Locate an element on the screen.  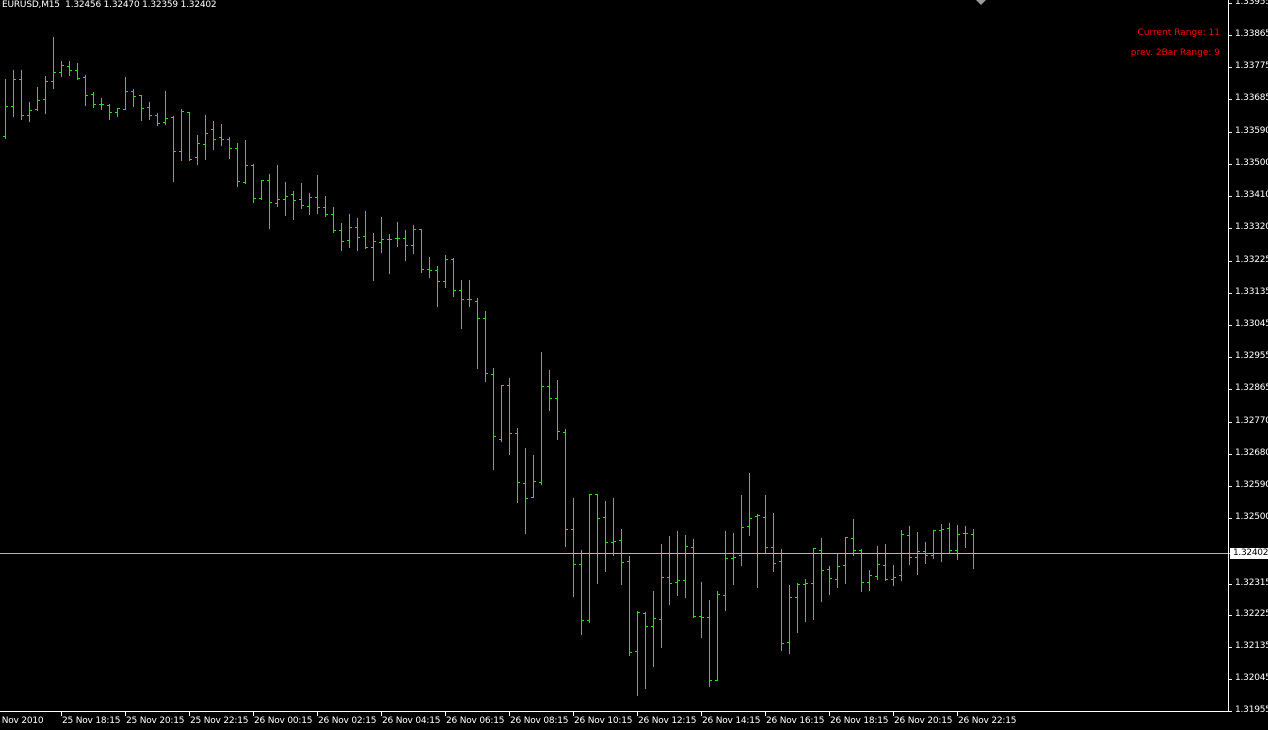
time-tick-label: 26 Nov 08:15 is located at coordinates (539, 721).